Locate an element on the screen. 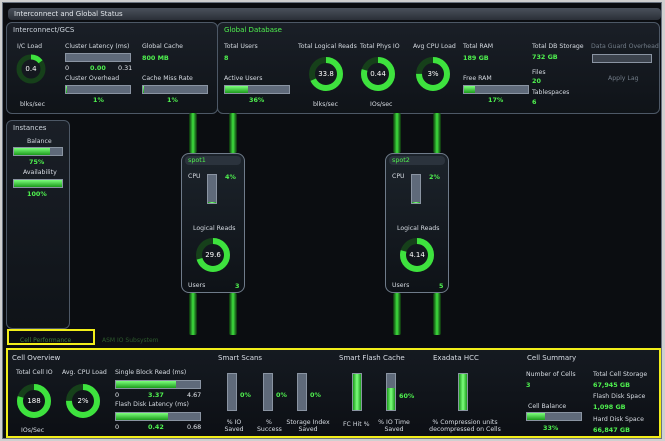 This screenshot has height=441, width=665. cluster-latency-bar is located at coordinates (98, 57).